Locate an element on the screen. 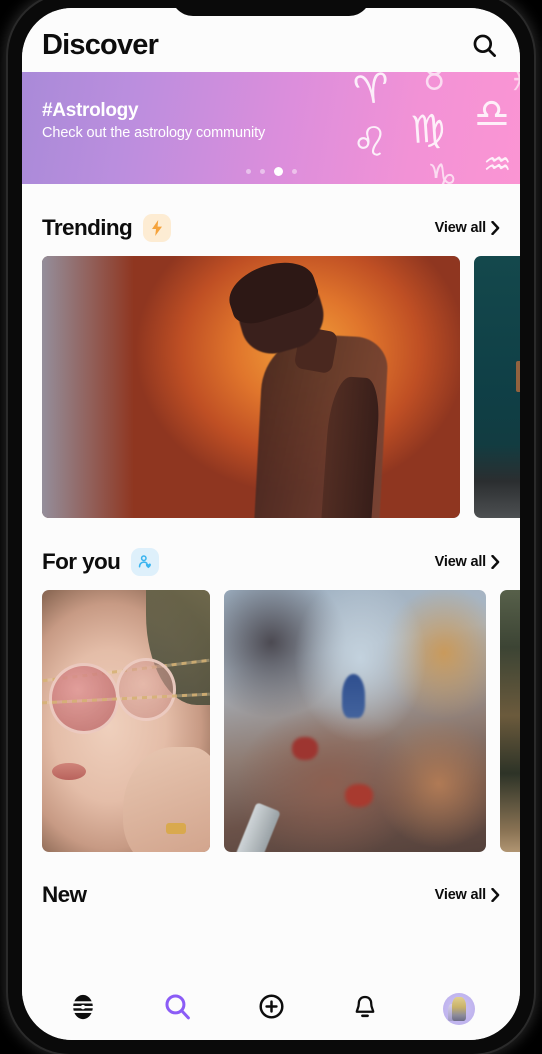 This screenshot has width=542, height=1054. view-all-trending-button: View all is located at coordinates (467, 228).